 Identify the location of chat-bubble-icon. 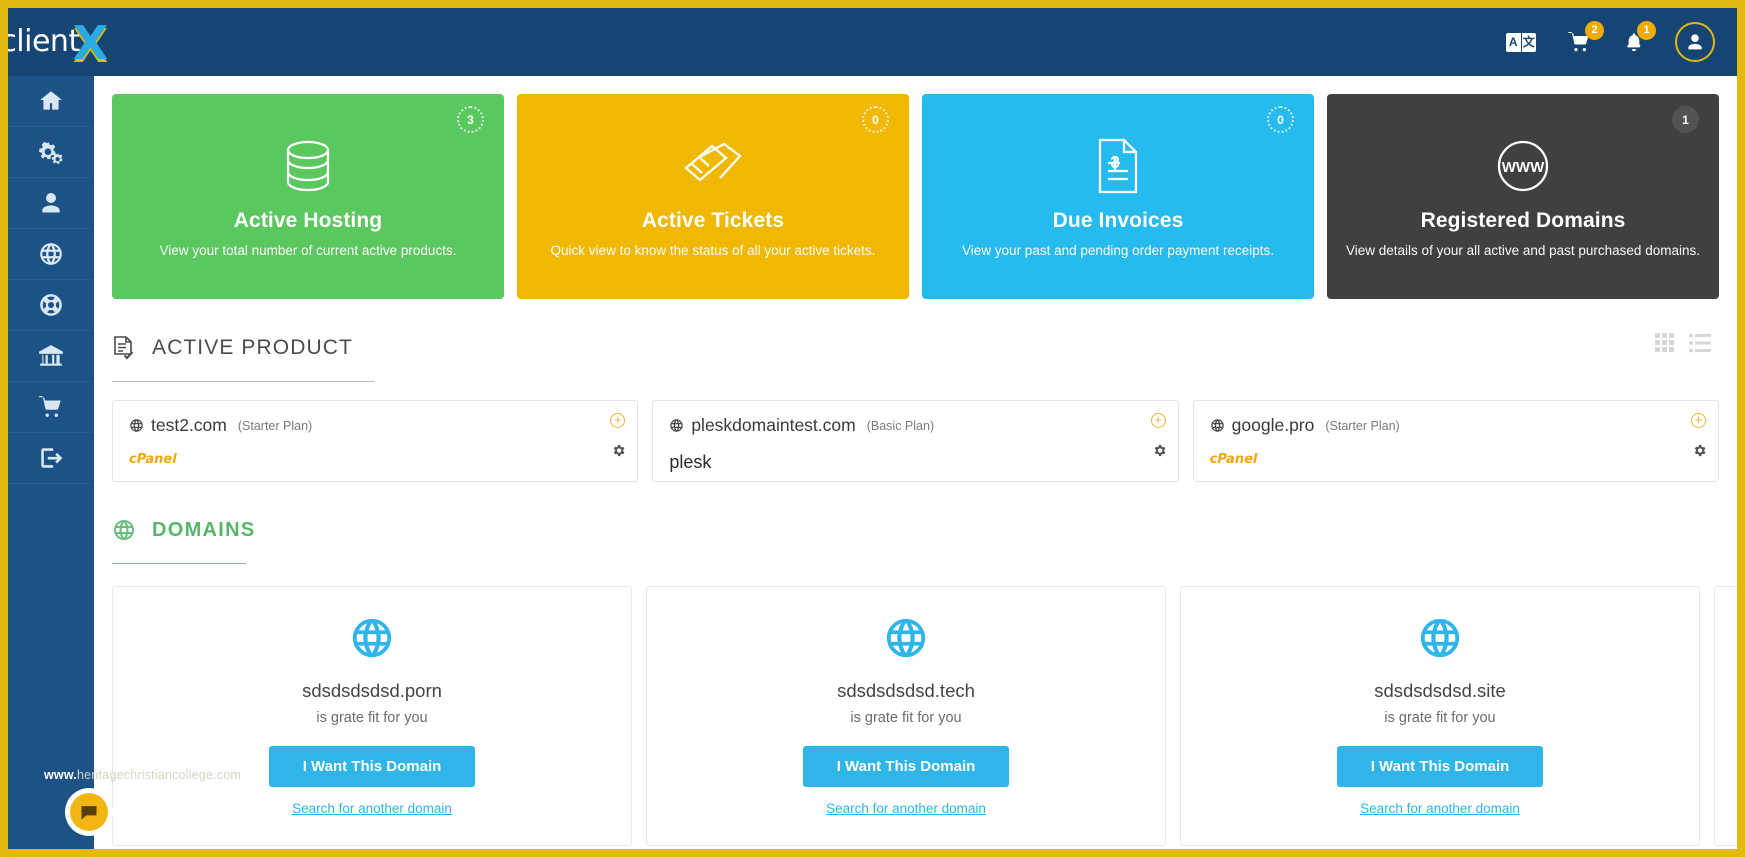
(89, 813).